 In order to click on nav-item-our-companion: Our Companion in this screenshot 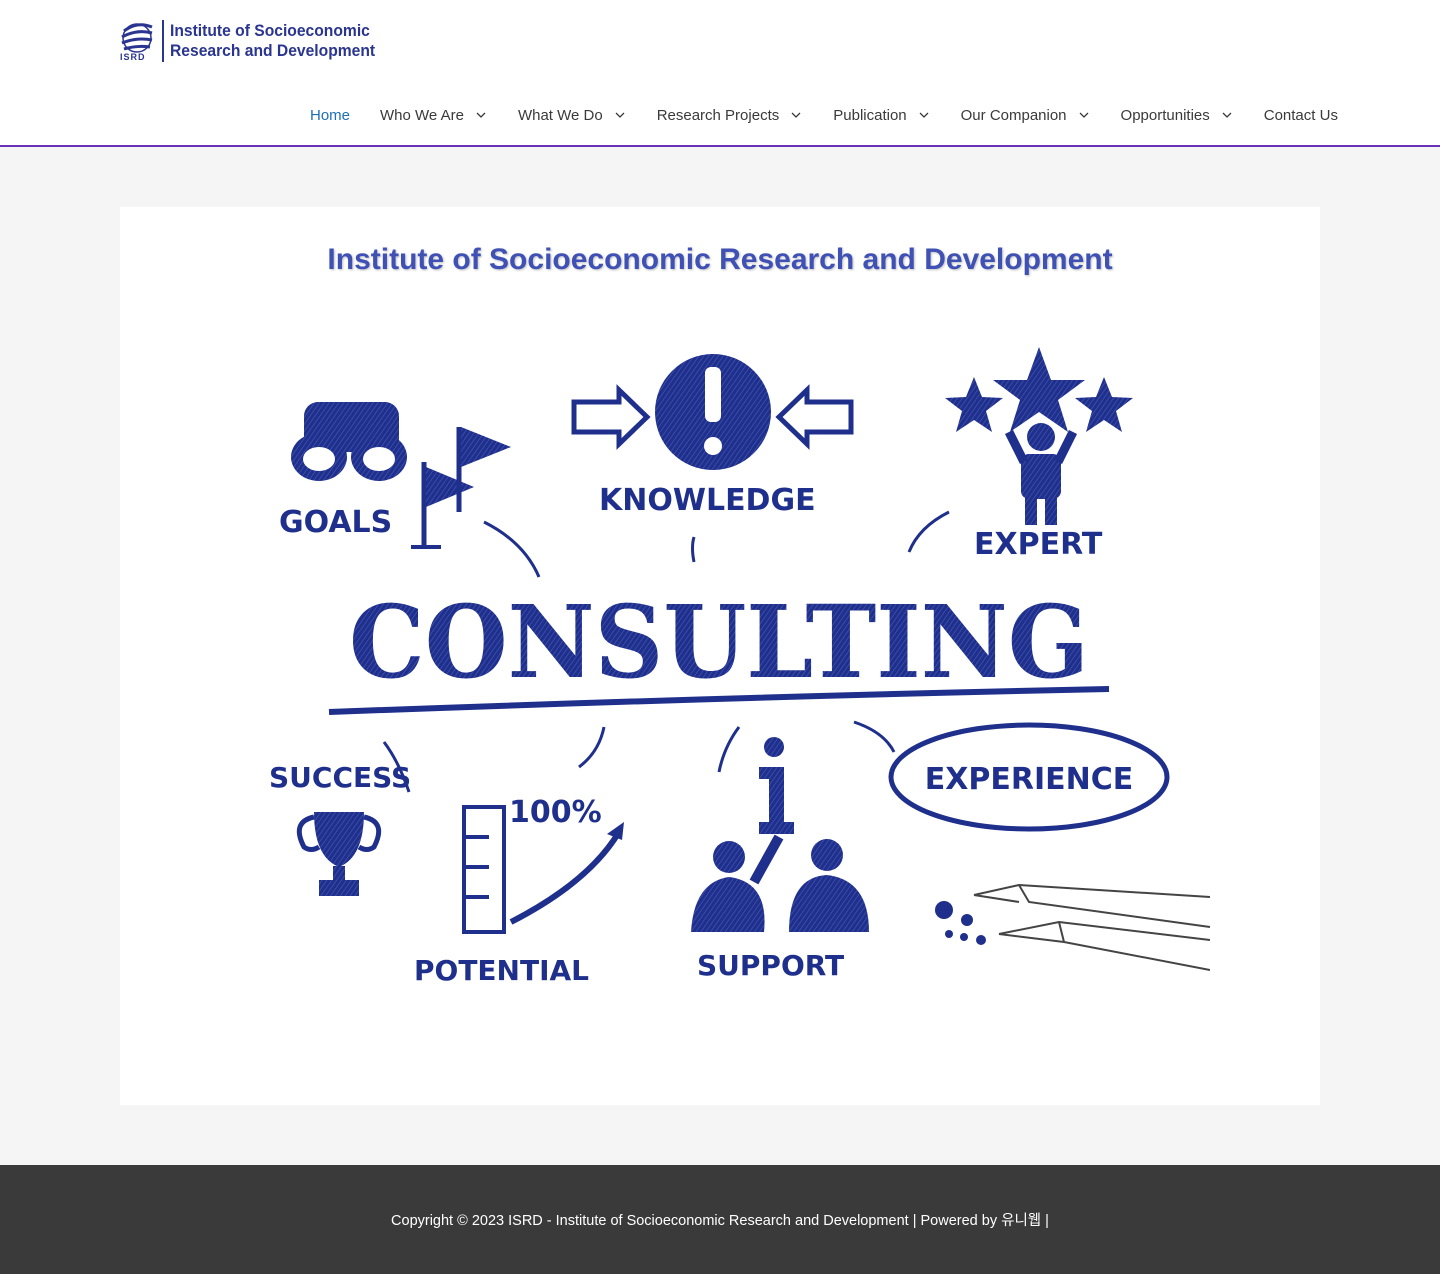, I will do `click(1026, 115)`.